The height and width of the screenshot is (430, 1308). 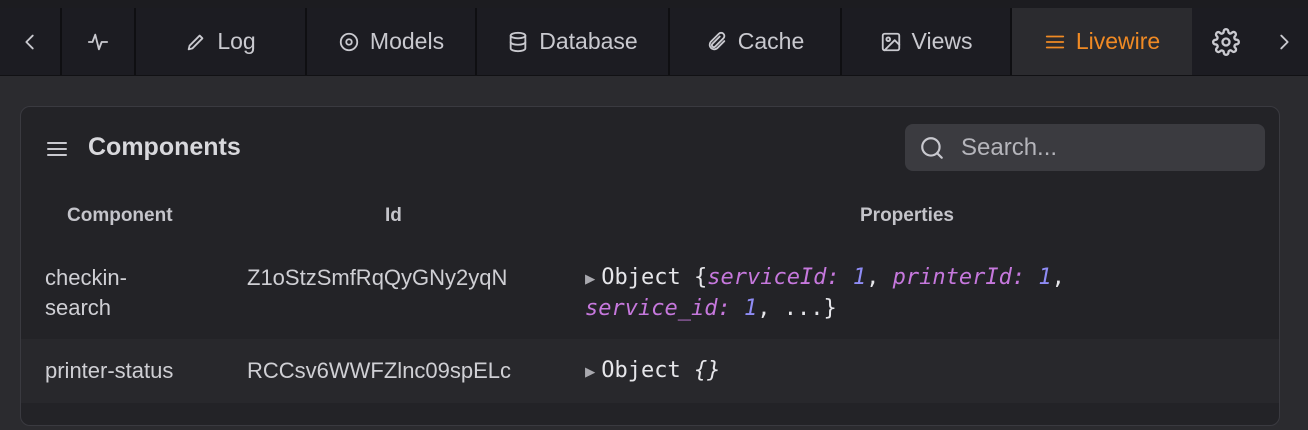 What do you see at coordinates (907, 216) in the screenshot?
I see `column-header-properties: Properties` at bounding box center [907, 216].